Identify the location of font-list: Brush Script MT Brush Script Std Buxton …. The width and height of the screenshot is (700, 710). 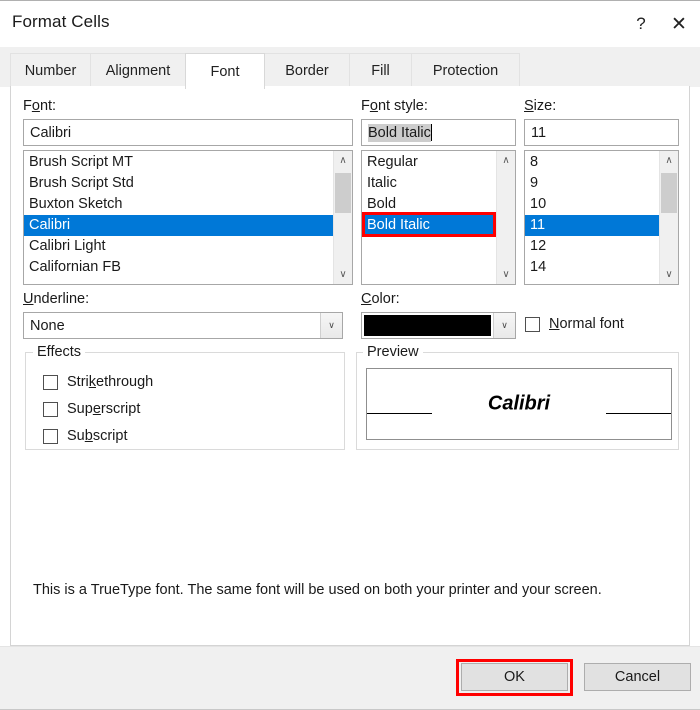
(188, 217).